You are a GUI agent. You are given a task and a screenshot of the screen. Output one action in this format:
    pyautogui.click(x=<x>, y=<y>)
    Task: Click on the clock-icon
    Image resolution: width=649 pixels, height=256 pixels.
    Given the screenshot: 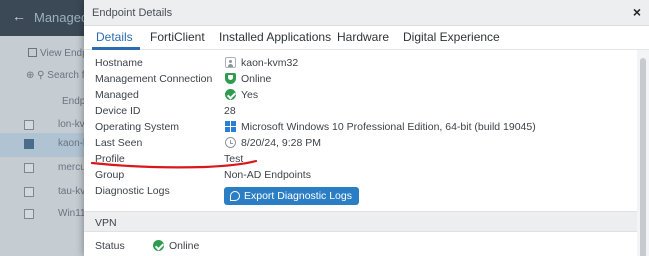 What is the action you would take?
    pyautogui.click(x=230, y=142)
    